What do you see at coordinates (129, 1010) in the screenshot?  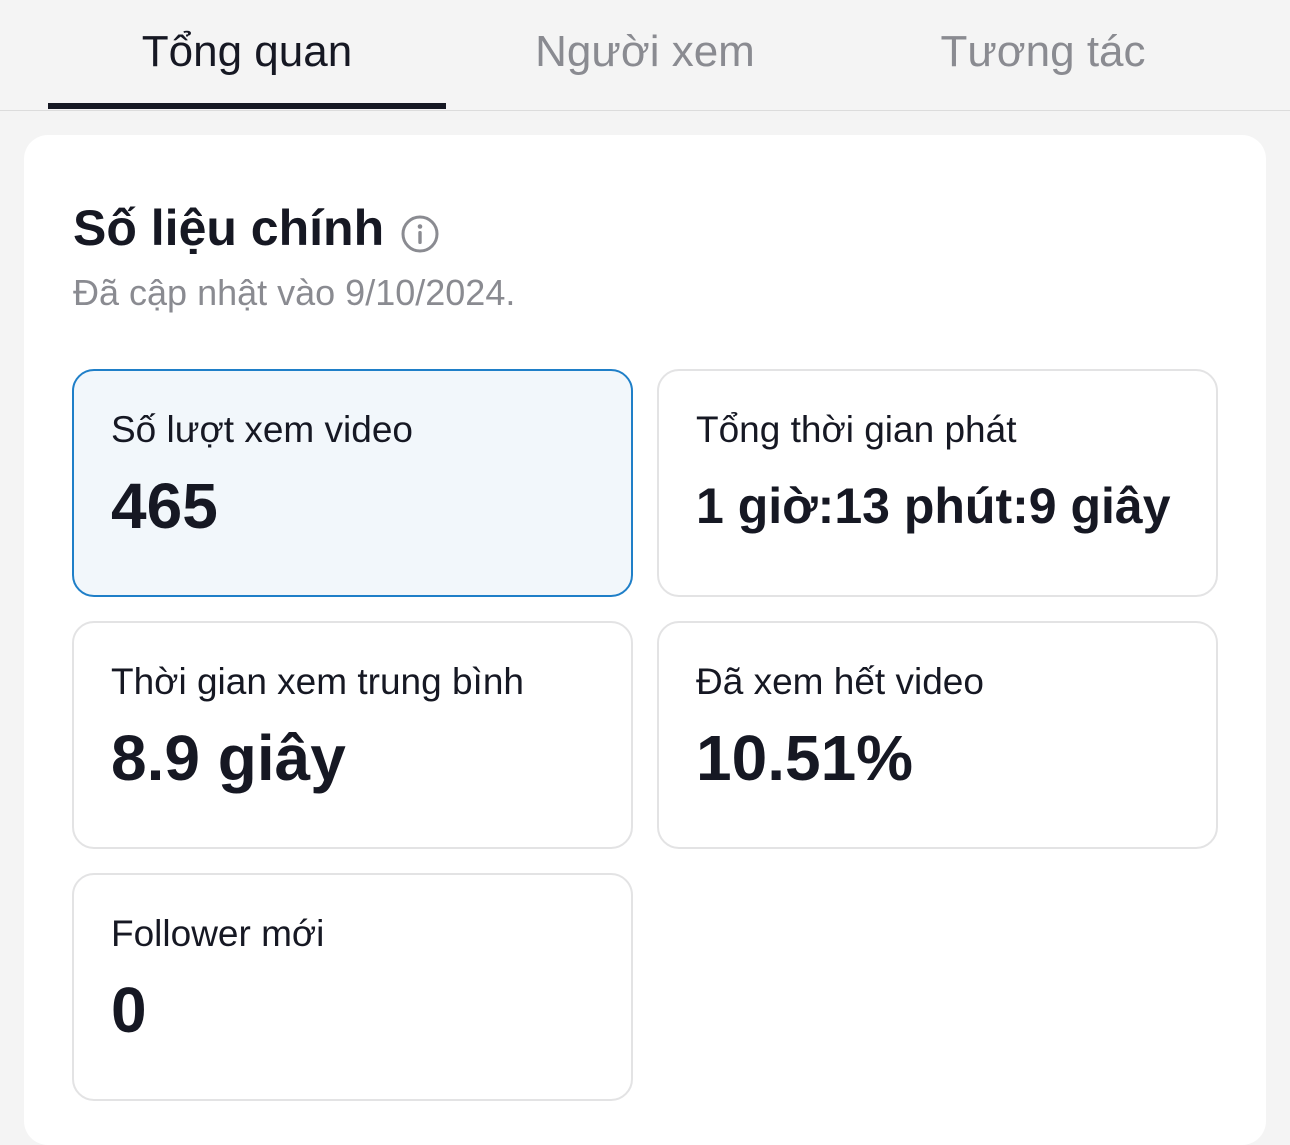 I see `metric-value: 0` at bounding box center [129, 1010].